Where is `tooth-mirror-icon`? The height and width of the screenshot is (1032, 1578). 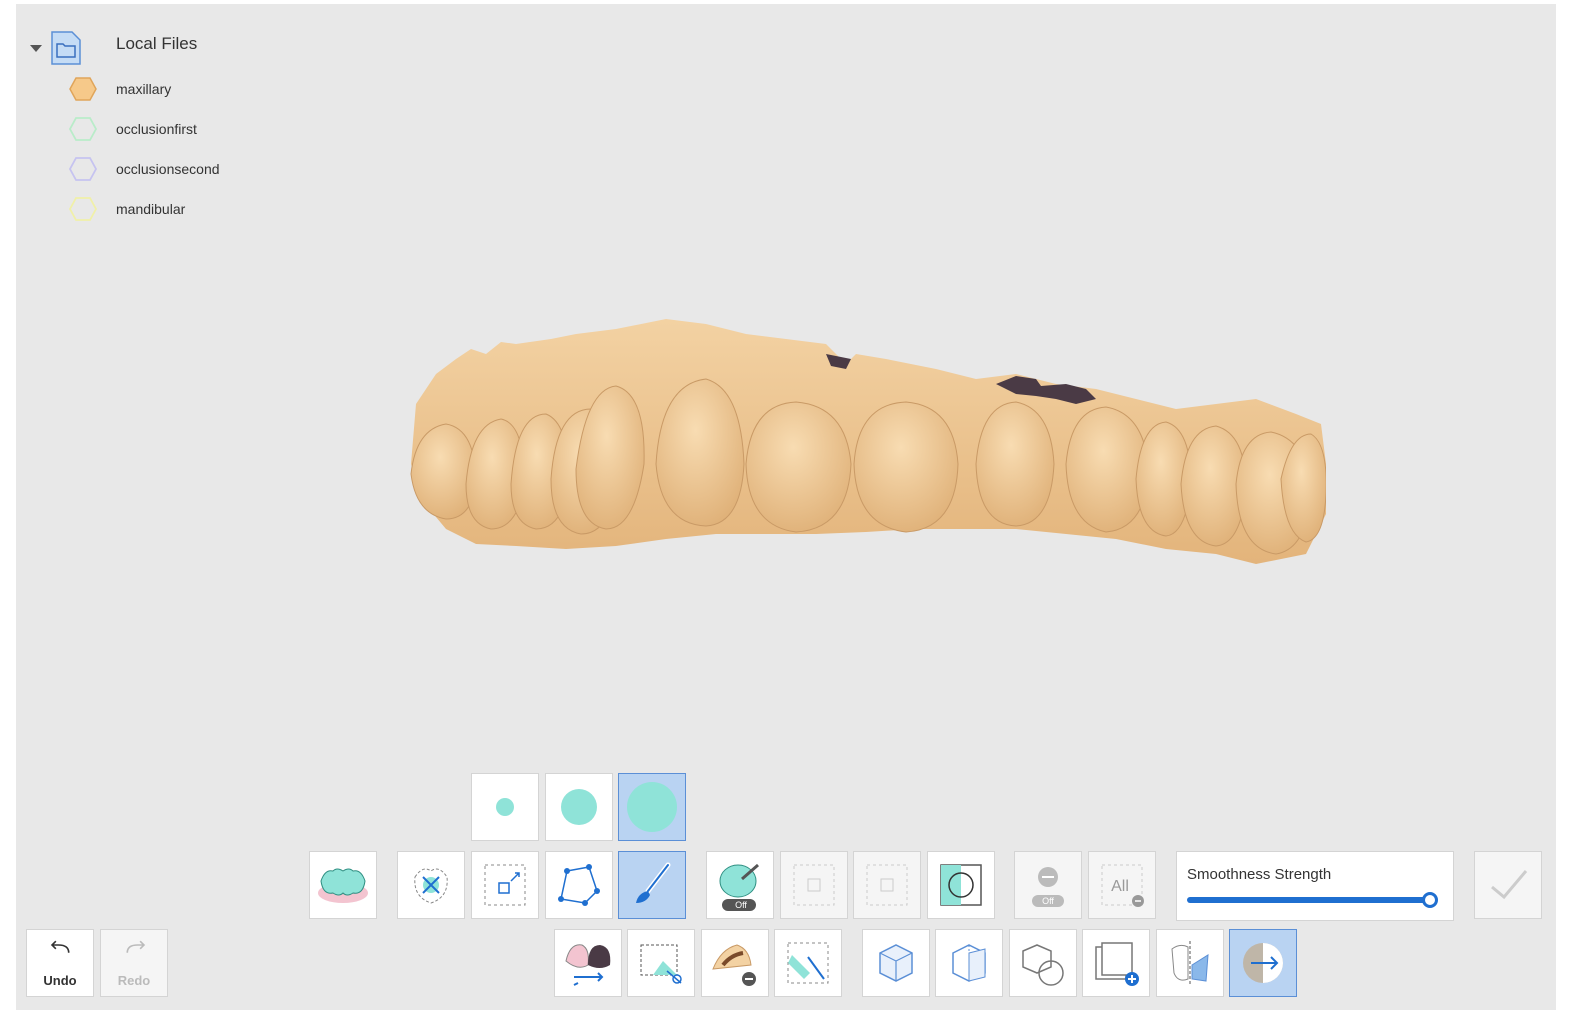 tooth-mirror-icon is located at coordinates (1190, 963).